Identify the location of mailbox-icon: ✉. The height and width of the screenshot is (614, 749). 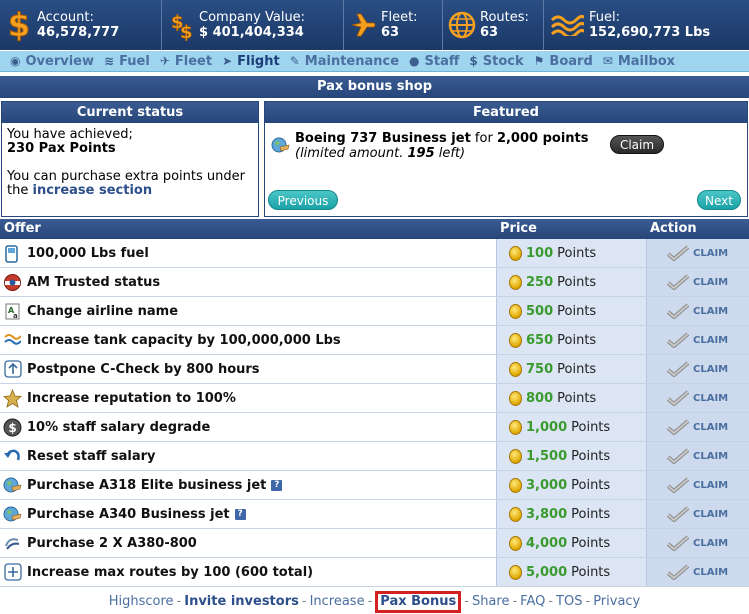
(607, 61).